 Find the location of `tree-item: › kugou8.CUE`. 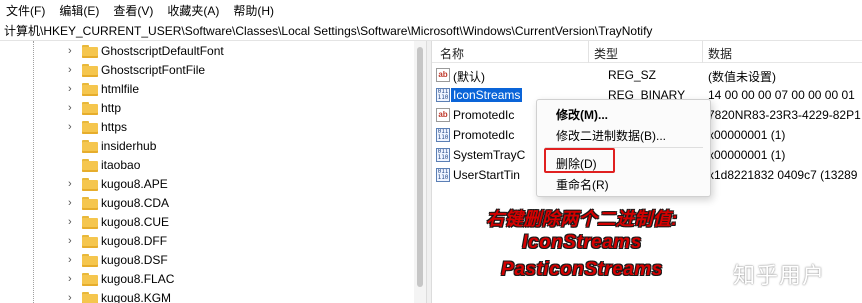

tree-item: › kugou8.CUE is located at coordinates (205, 222).